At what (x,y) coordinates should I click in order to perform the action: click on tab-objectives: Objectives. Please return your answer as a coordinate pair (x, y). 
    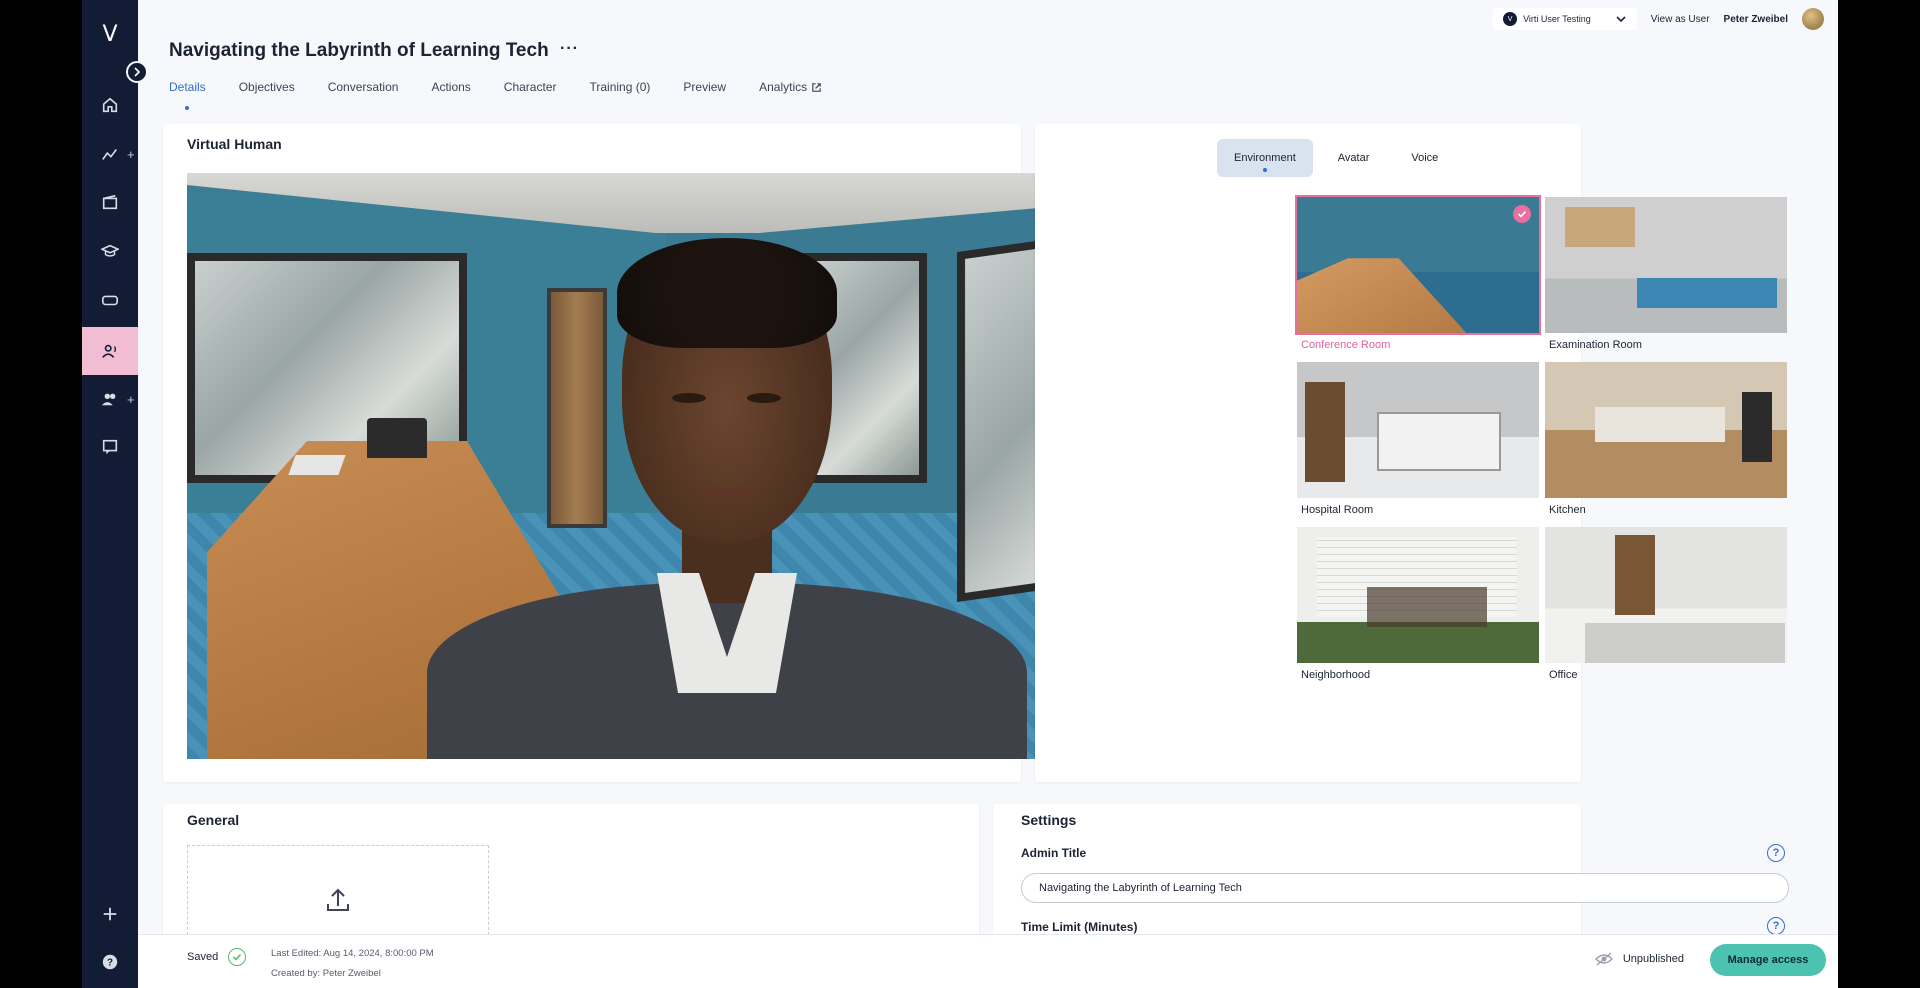
    Looking at the image, I should click on (267, 87).